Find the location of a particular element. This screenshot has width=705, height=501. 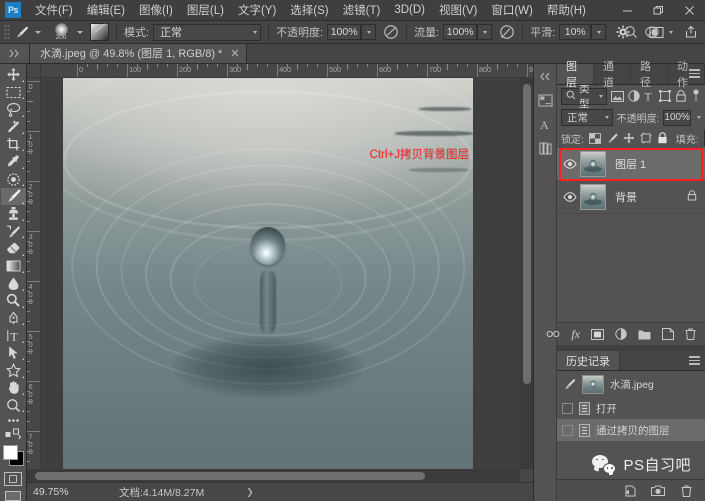

status-expand-icon: ❯ is located at coordinates (250, 492).